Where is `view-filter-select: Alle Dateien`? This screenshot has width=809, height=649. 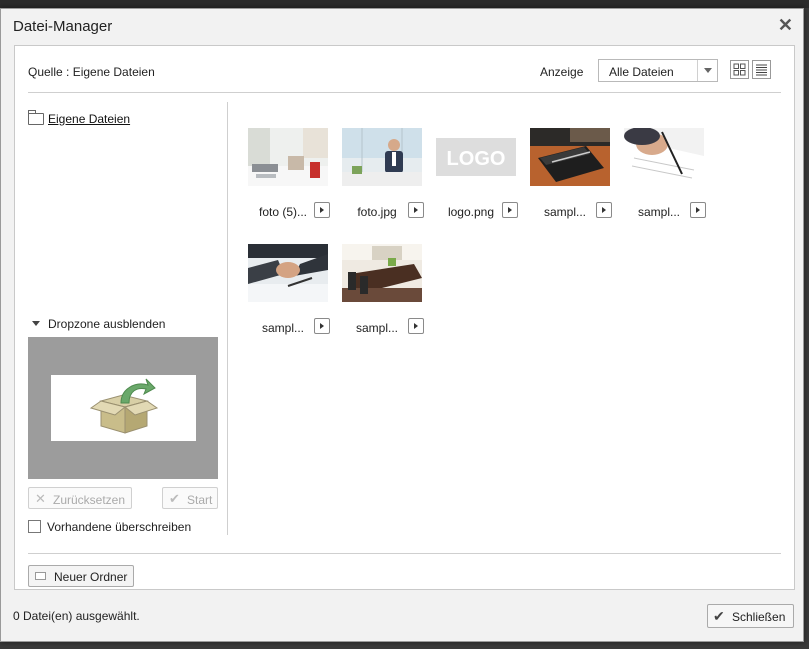
view-filter-select: Alle Dateien is located at coordinates (658, 70).